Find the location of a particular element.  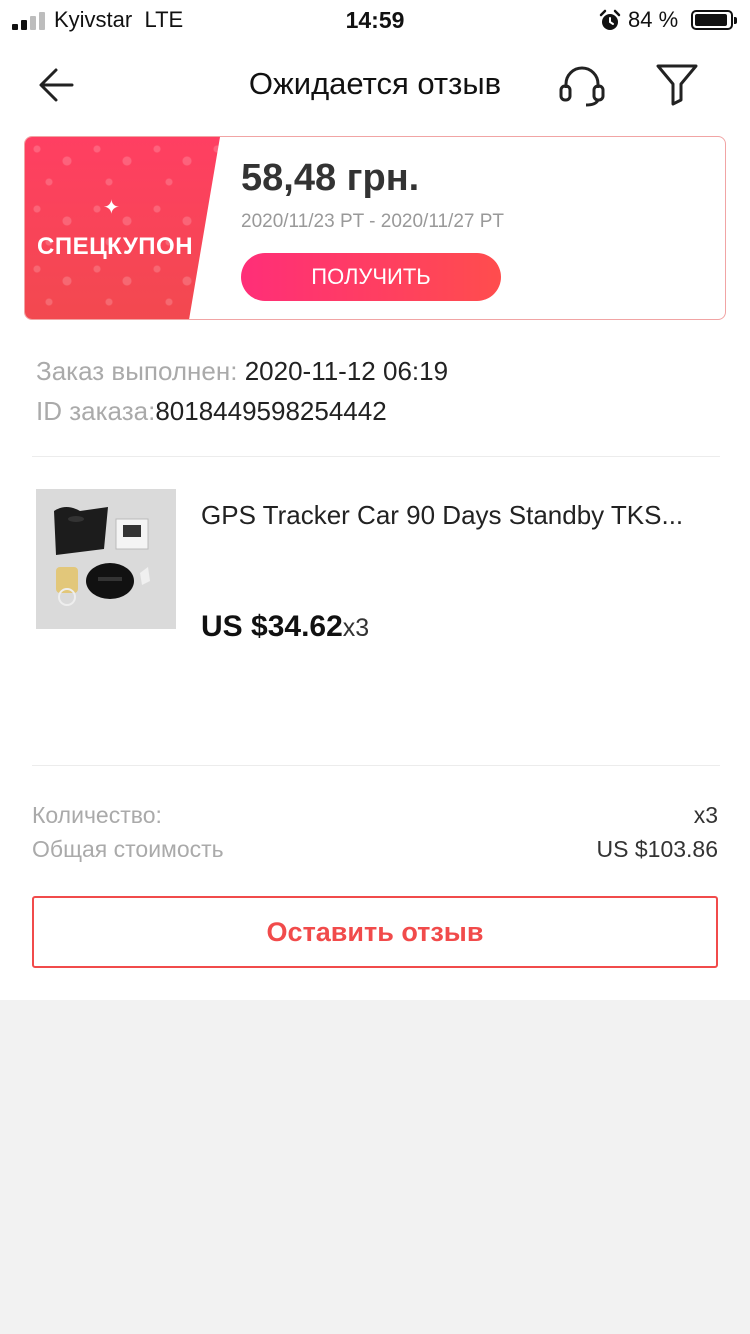

page-title: Ожидается отзыв is located at coordinates (375, 83).